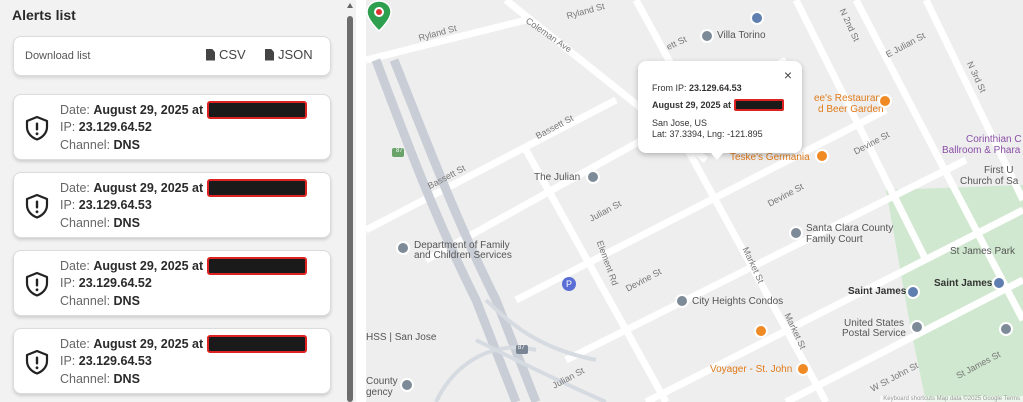 The image size is (1023, 402). What do you see at coordinates (741, 35) in the screenshot?
I see `poi-label: Villa Torino` at bounding box center [741, 35].